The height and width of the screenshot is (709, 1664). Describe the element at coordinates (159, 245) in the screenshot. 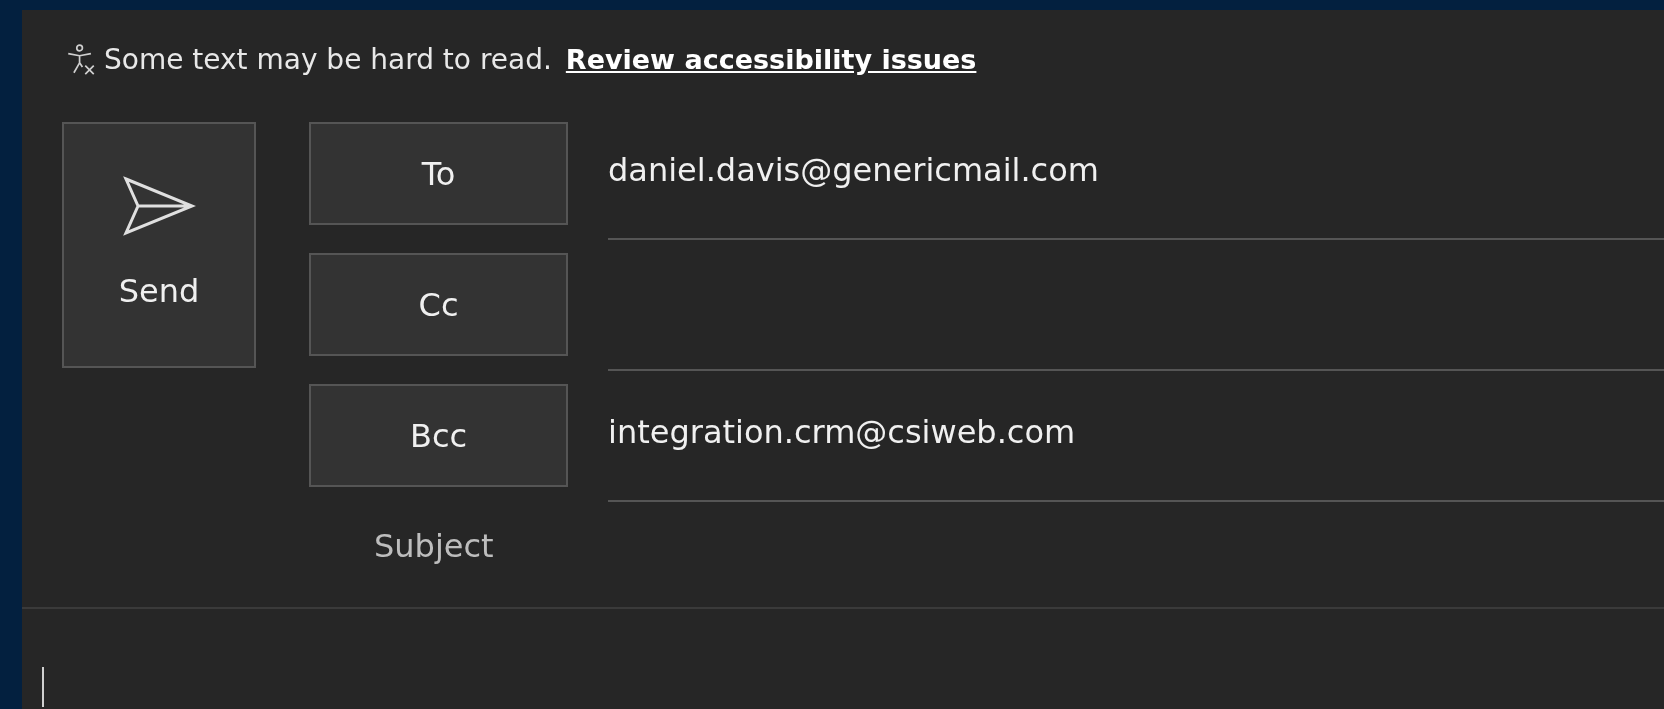

I see `send-button: Send` at that location.